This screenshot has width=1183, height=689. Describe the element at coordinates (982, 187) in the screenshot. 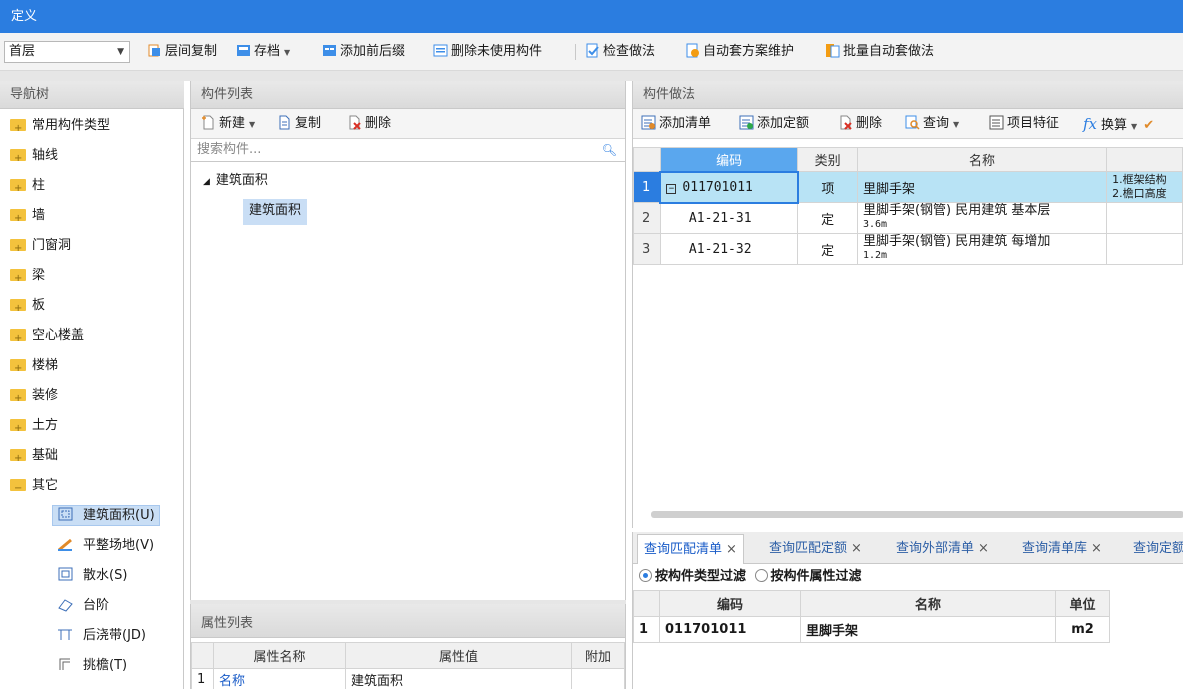

I see `method-name-cell: 里脚手架` at that location.